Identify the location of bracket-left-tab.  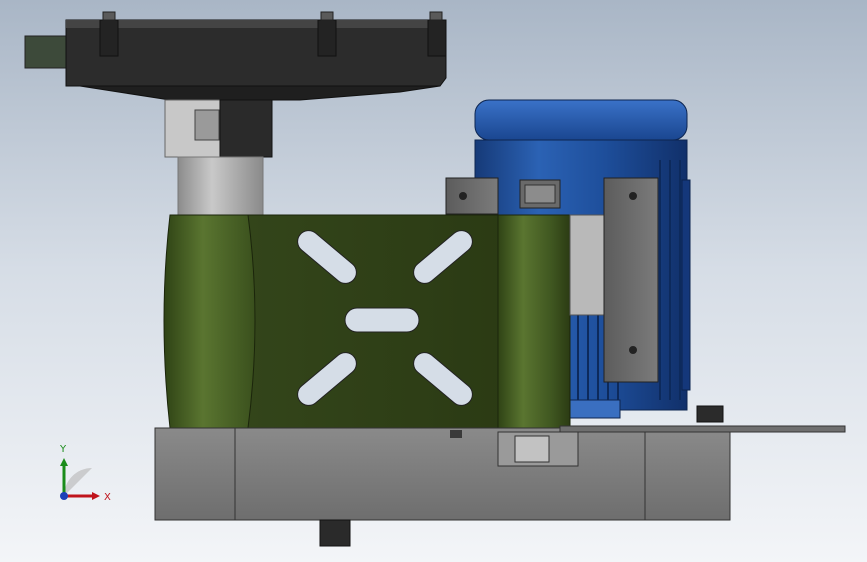
(472, 196).